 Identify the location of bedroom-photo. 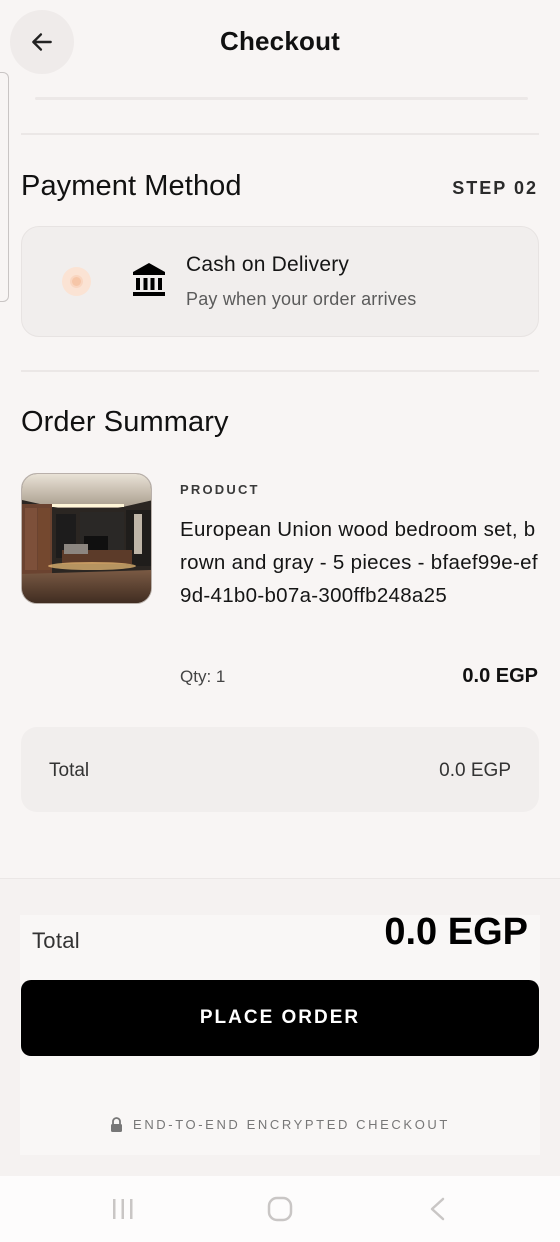
(86, 538).